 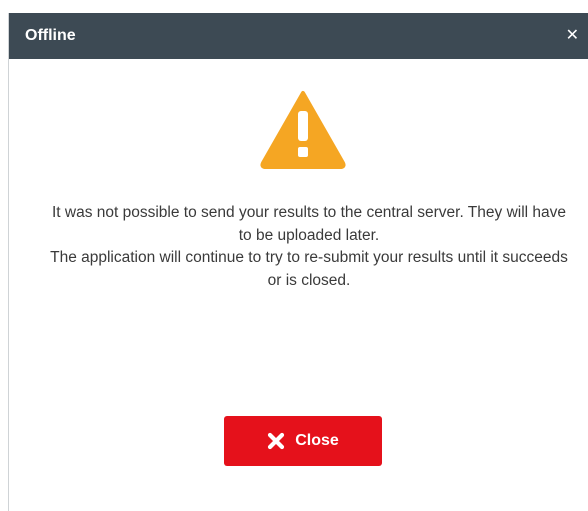 What do you see at coordinates (276, 441) in the screenshot?
I see `x-icon` at bounding box center [276, 441].